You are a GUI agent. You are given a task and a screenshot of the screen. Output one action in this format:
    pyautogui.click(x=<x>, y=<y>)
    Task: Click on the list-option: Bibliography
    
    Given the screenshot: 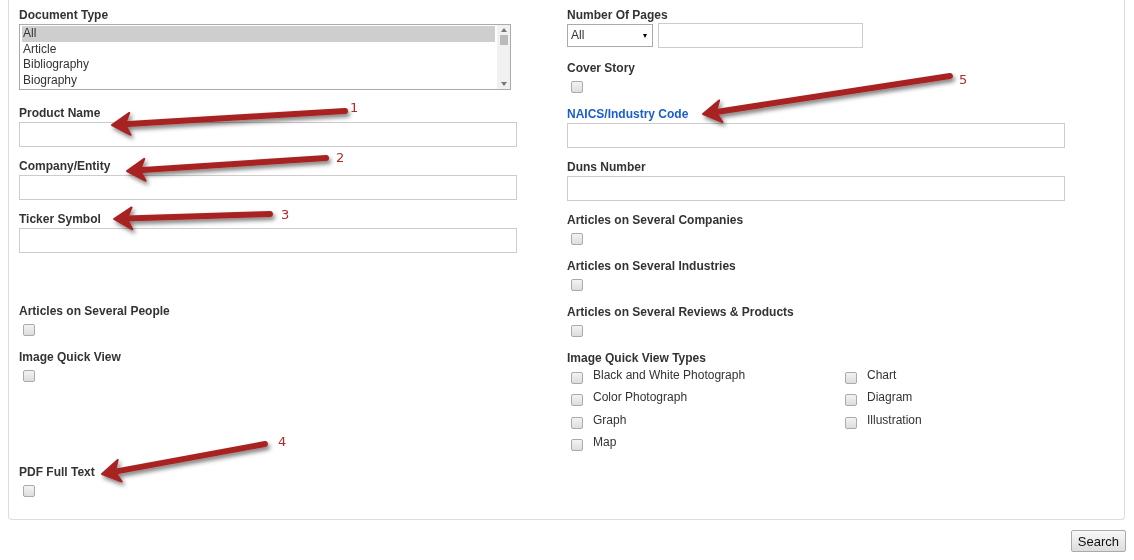 What is the action you would take?
    pyautogui.click(x=258, y=65)
    